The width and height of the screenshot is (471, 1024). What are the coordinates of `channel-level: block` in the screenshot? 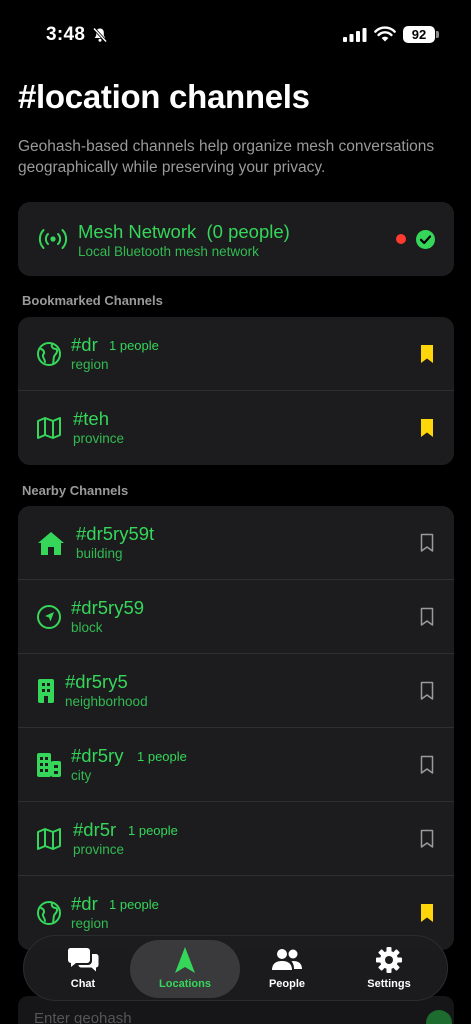 It's located at (87, 627).